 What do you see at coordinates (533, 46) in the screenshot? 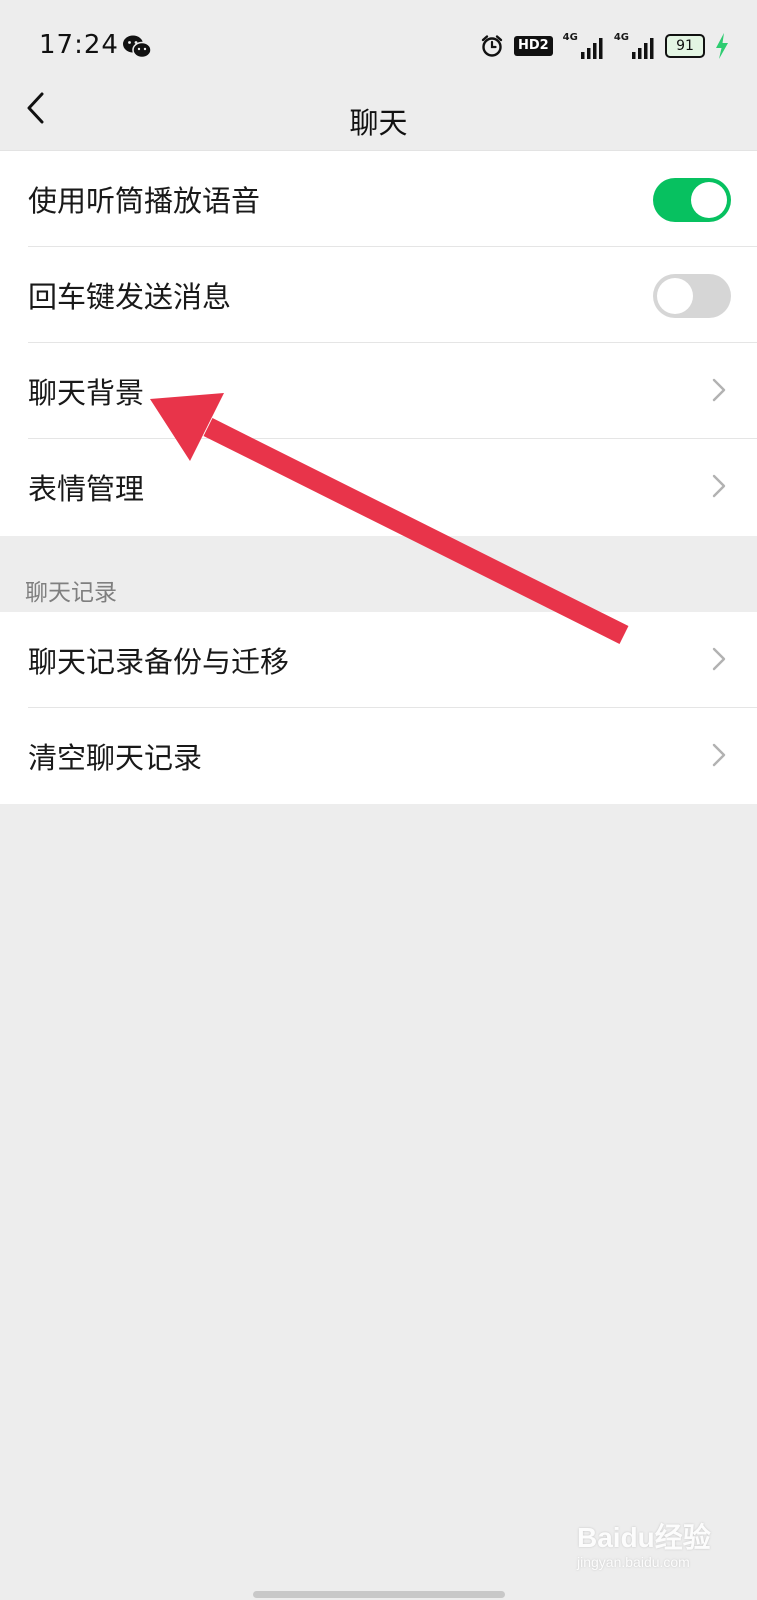
I see `hd-icon: HD2` at bounding box center [533, 46].